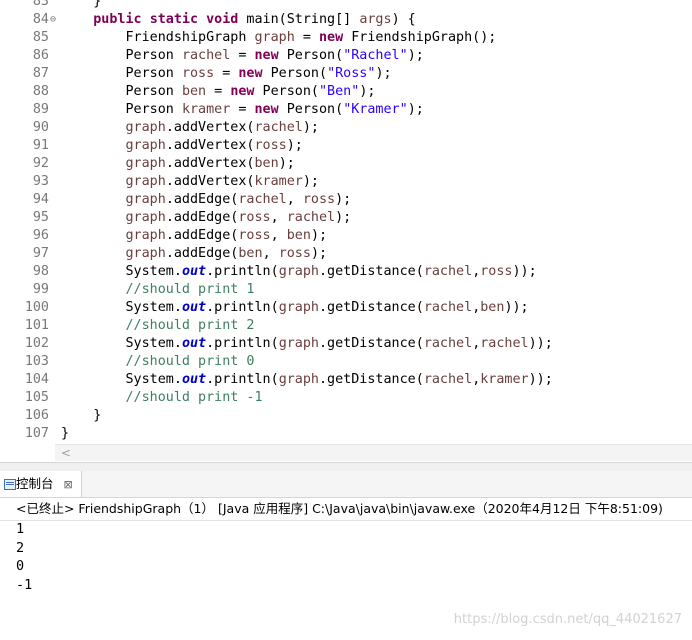 The width and height of the screenshot is (692, 640). I want to click on line-number: 107, so click(36, 433).